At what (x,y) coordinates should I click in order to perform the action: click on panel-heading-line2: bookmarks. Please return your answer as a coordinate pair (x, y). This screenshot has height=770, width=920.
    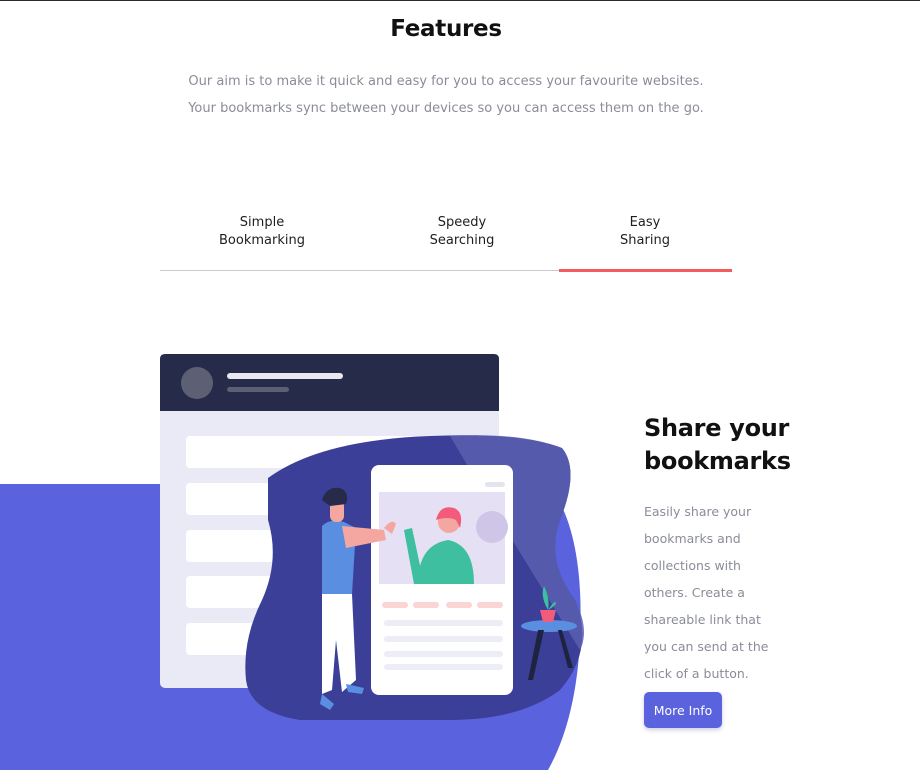
    Looking at the image, I should click on (717, 461).